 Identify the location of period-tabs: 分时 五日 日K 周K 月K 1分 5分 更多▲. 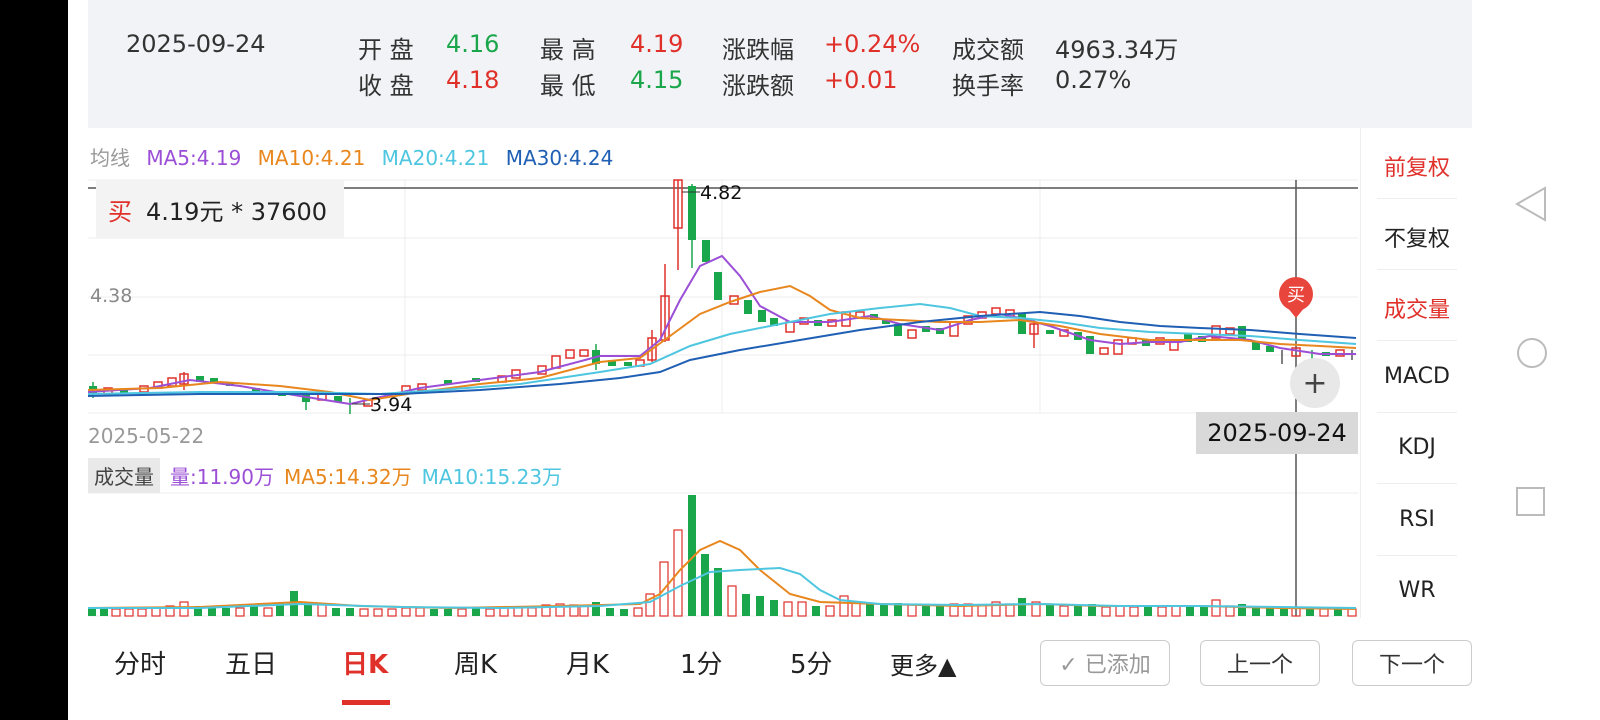
(538, 675).